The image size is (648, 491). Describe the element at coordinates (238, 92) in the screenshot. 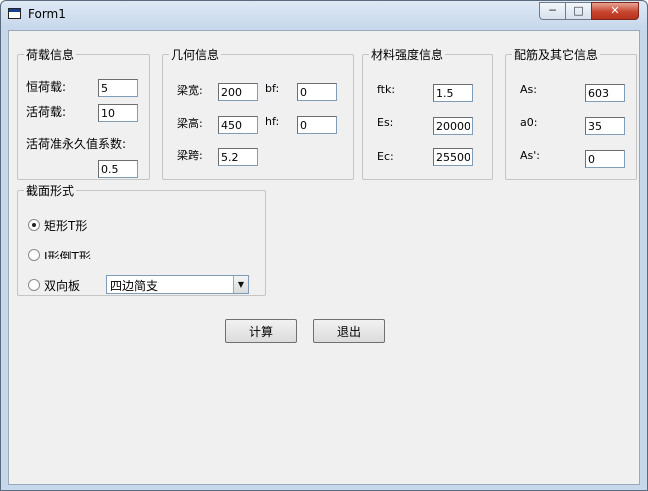

I see `beam-width-input` at that location.